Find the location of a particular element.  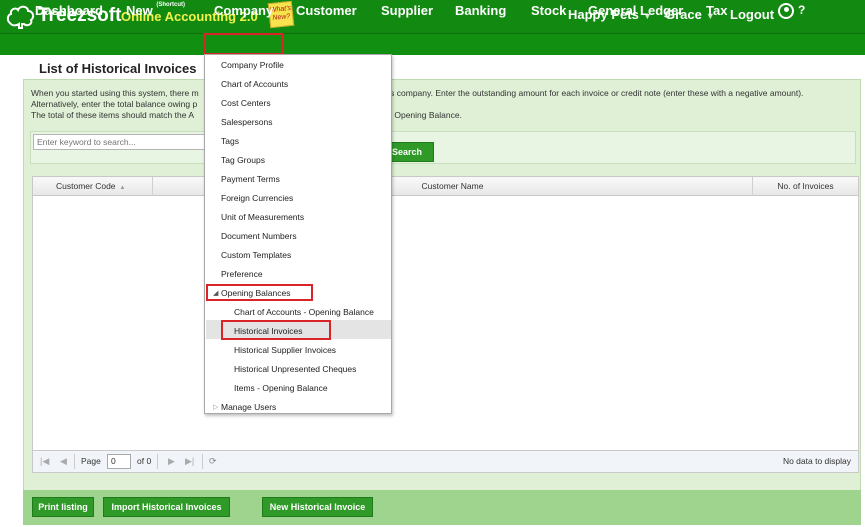

menu-item-foreign-currencies: Foreign Currencies is located at coordinates (257, 198).